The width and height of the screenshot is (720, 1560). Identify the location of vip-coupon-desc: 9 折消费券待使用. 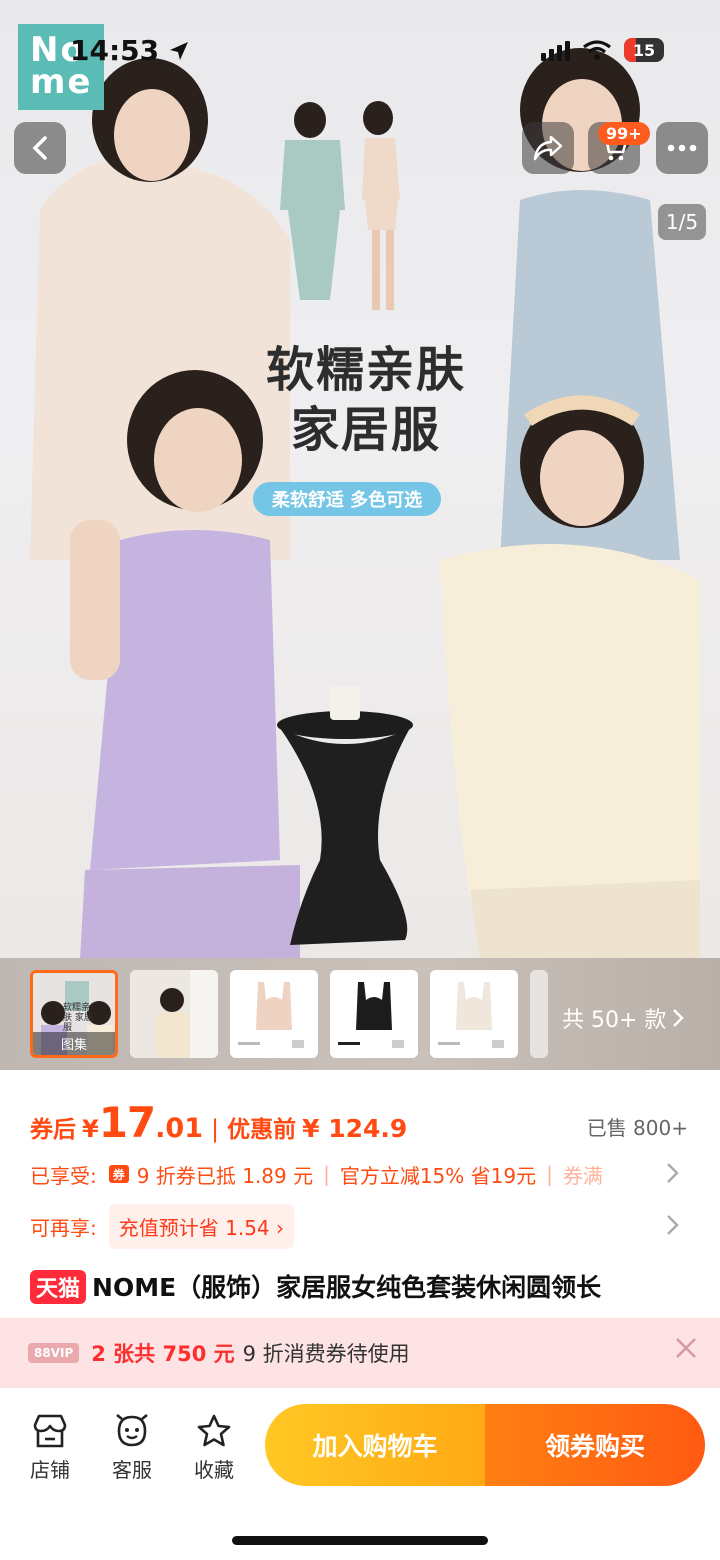
(326, 1354).